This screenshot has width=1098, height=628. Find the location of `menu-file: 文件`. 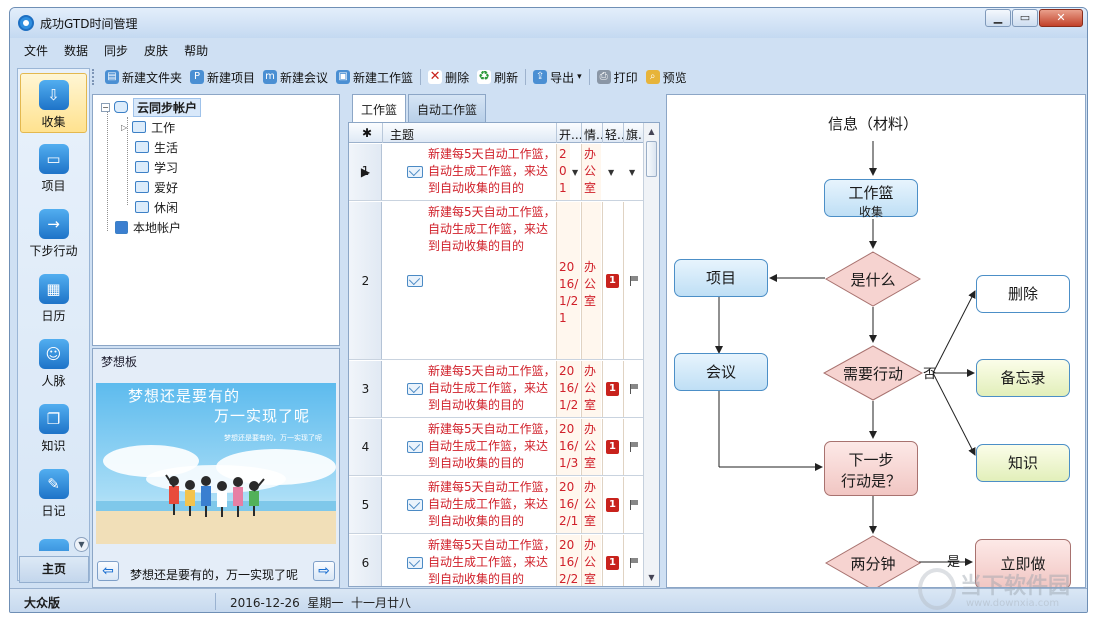

menu-file: 文件 is located at coordinates (36, 50).